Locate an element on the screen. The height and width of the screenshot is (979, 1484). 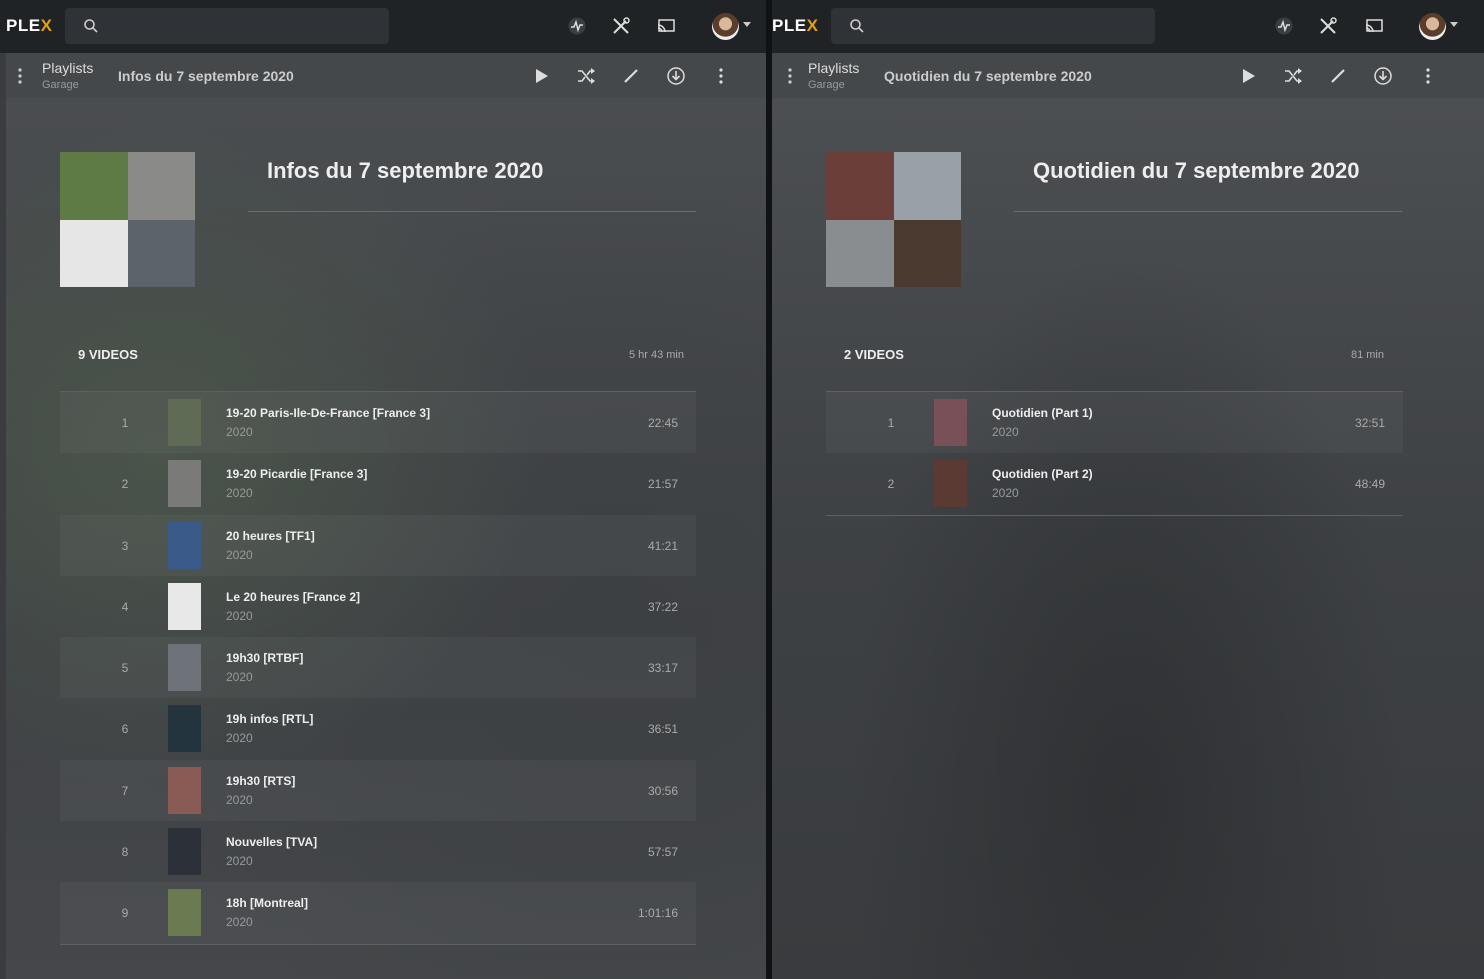
track-number: 9 is located at coordinates (125, 913).